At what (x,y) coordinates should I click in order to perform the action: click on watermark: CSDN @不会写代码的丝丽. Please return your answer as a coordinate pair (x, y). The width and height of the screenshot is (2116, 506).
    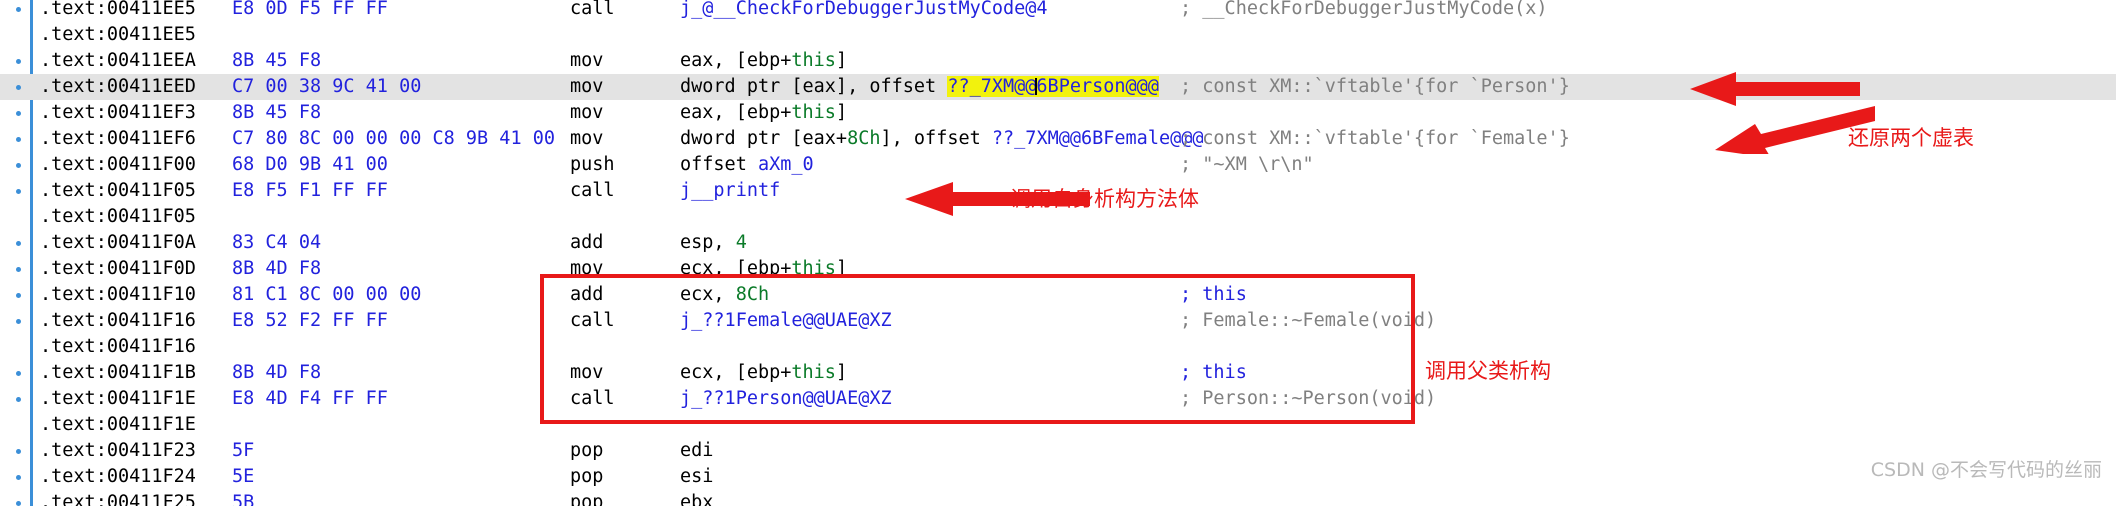
    Looking at the image, I should click on (1986, 470).